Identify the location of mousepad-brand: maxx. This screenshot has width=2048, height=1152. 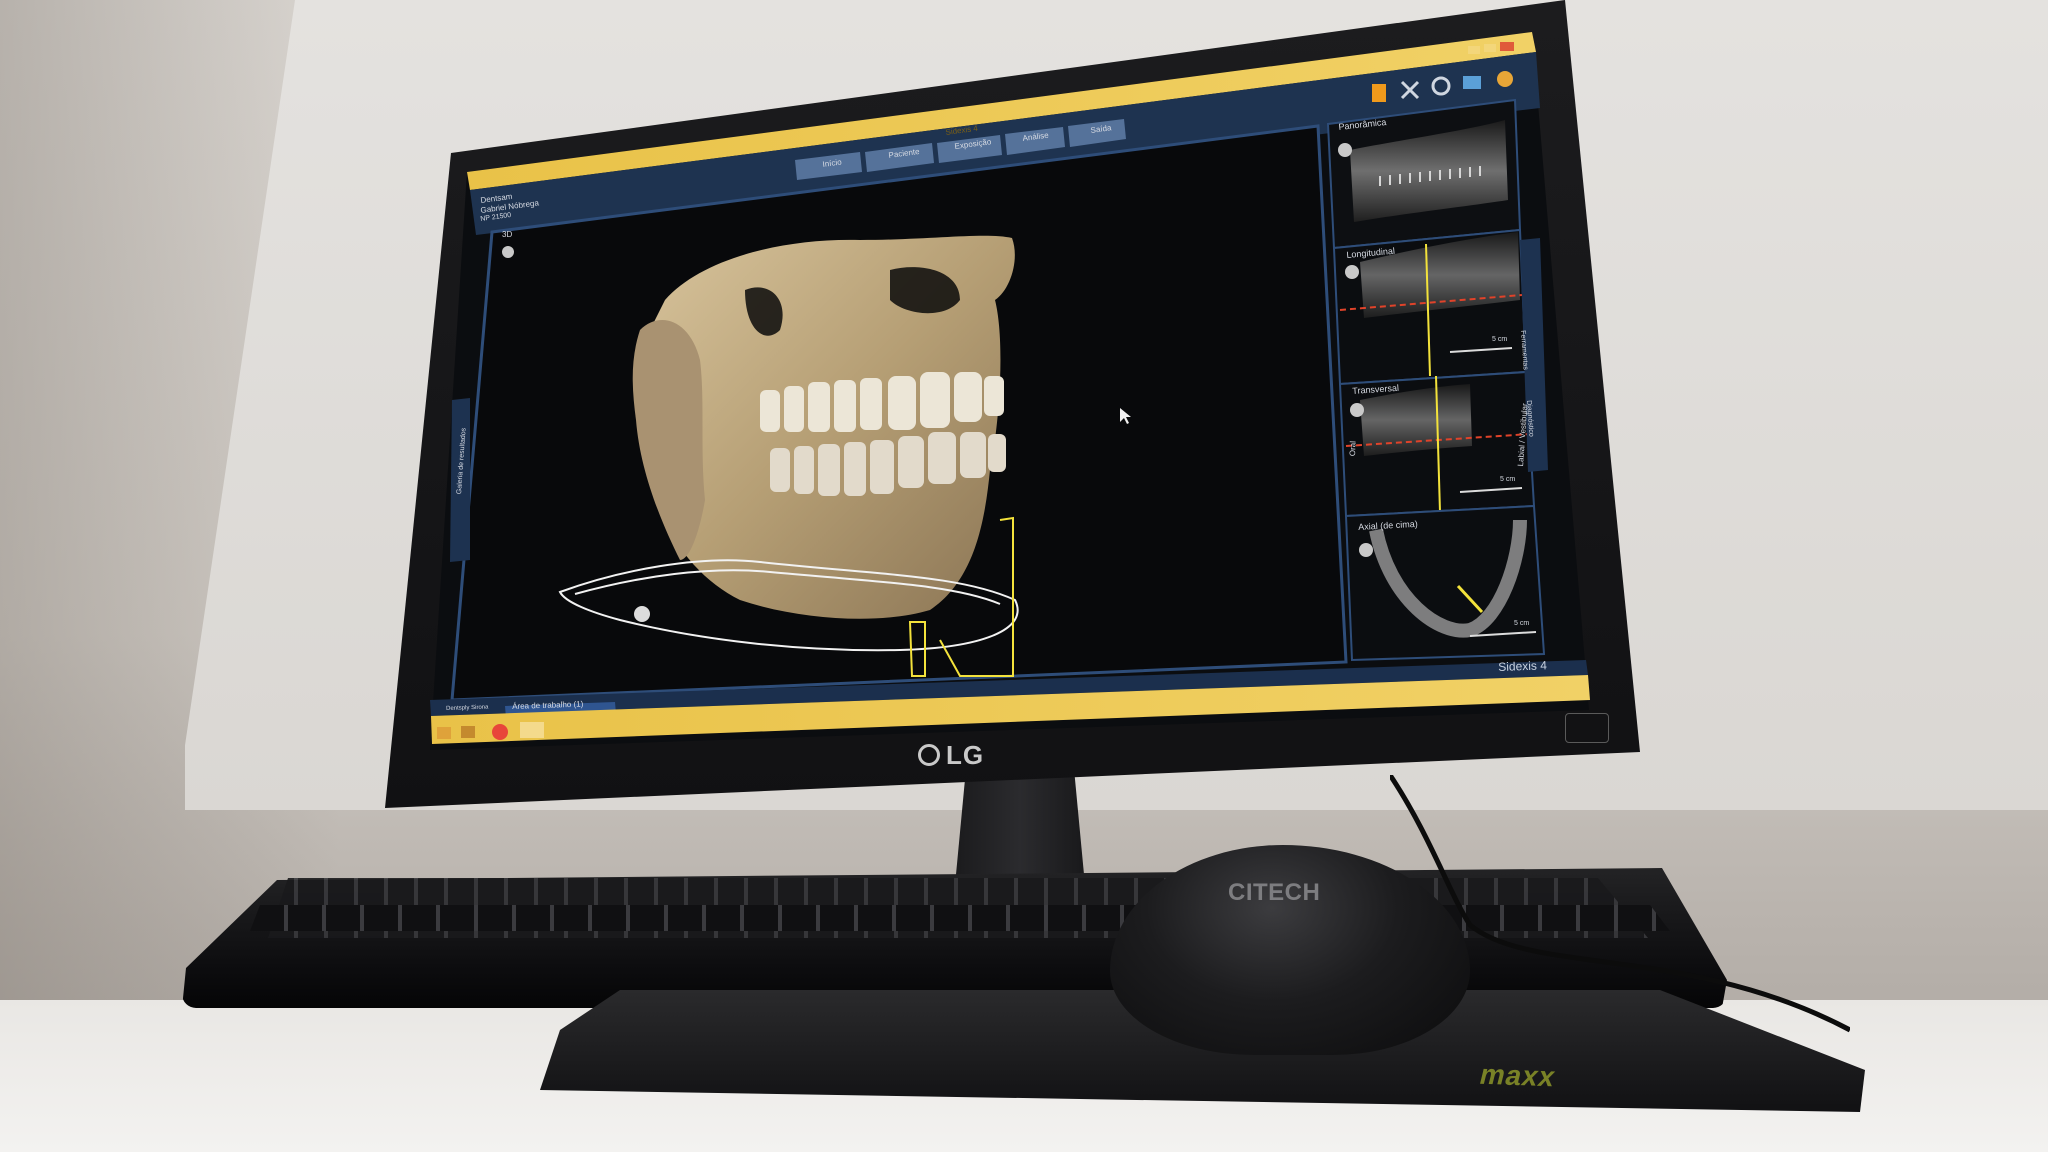
(1518, 1075).